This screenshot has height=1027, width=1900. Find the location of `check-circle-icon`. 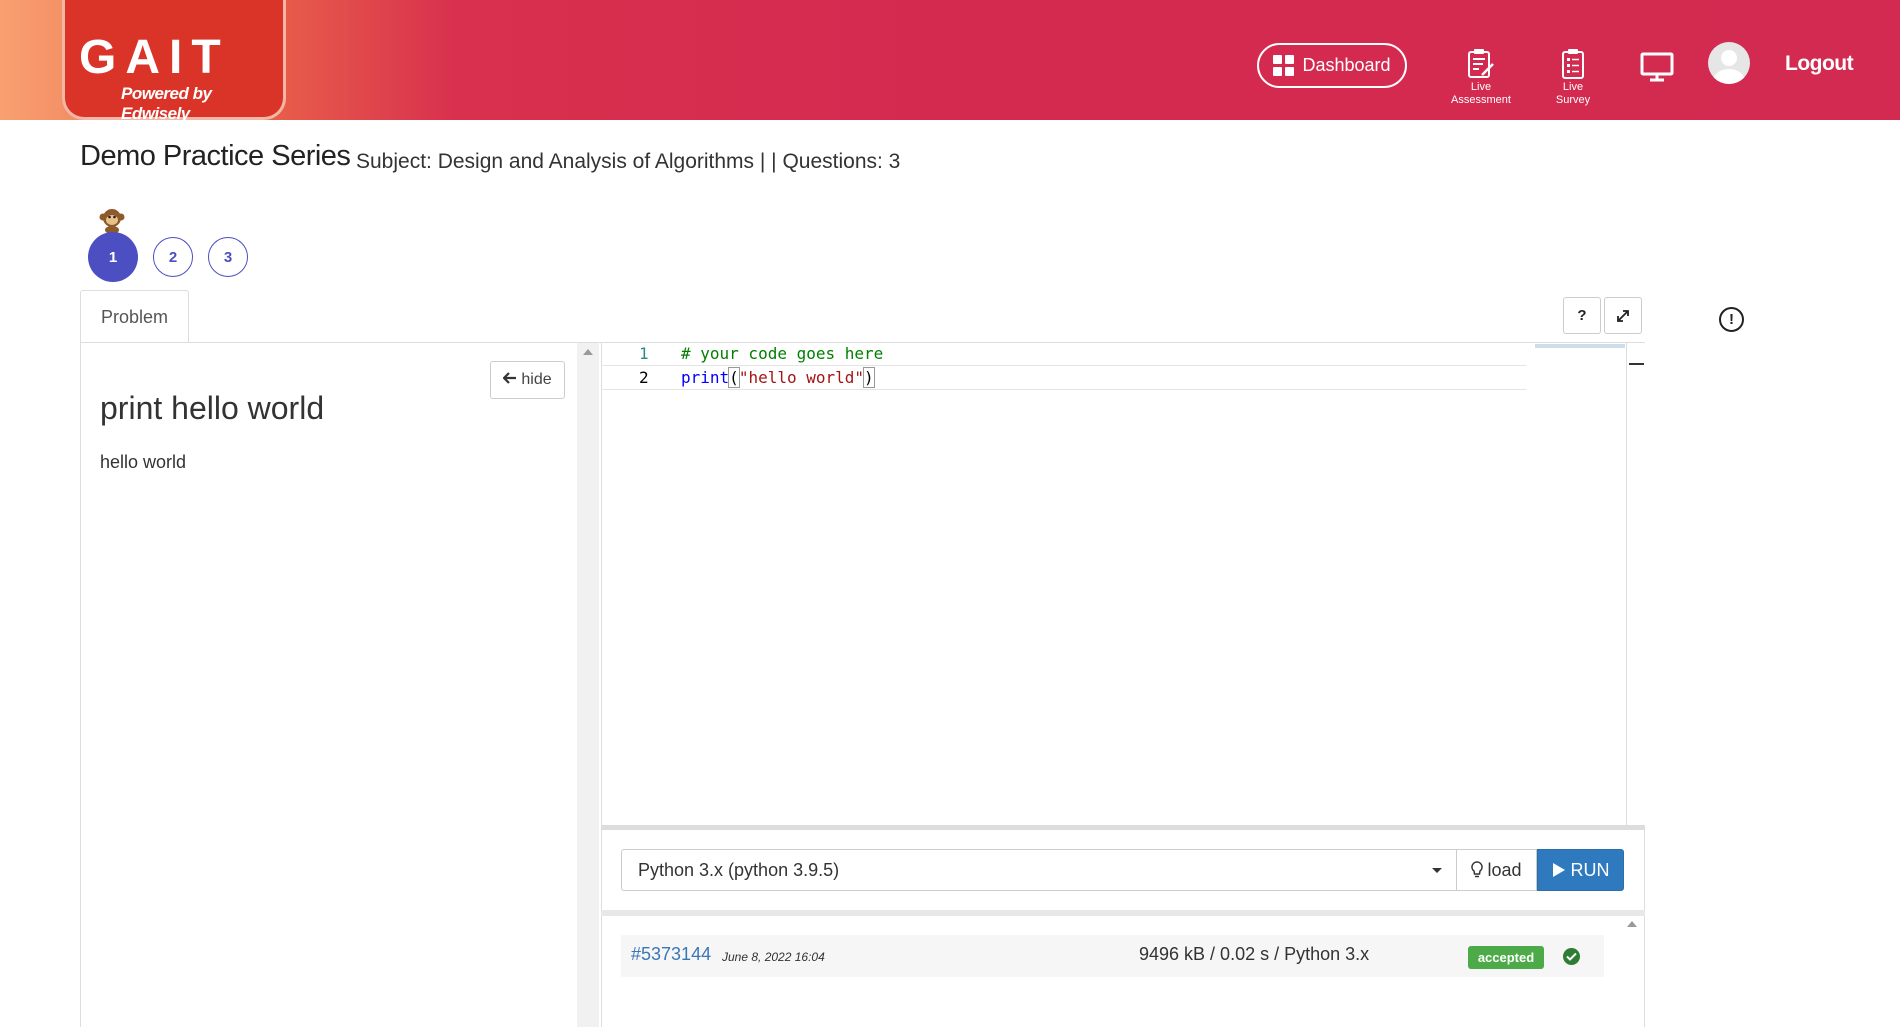

check-circle-icon is located at coordinates (1571, 956).